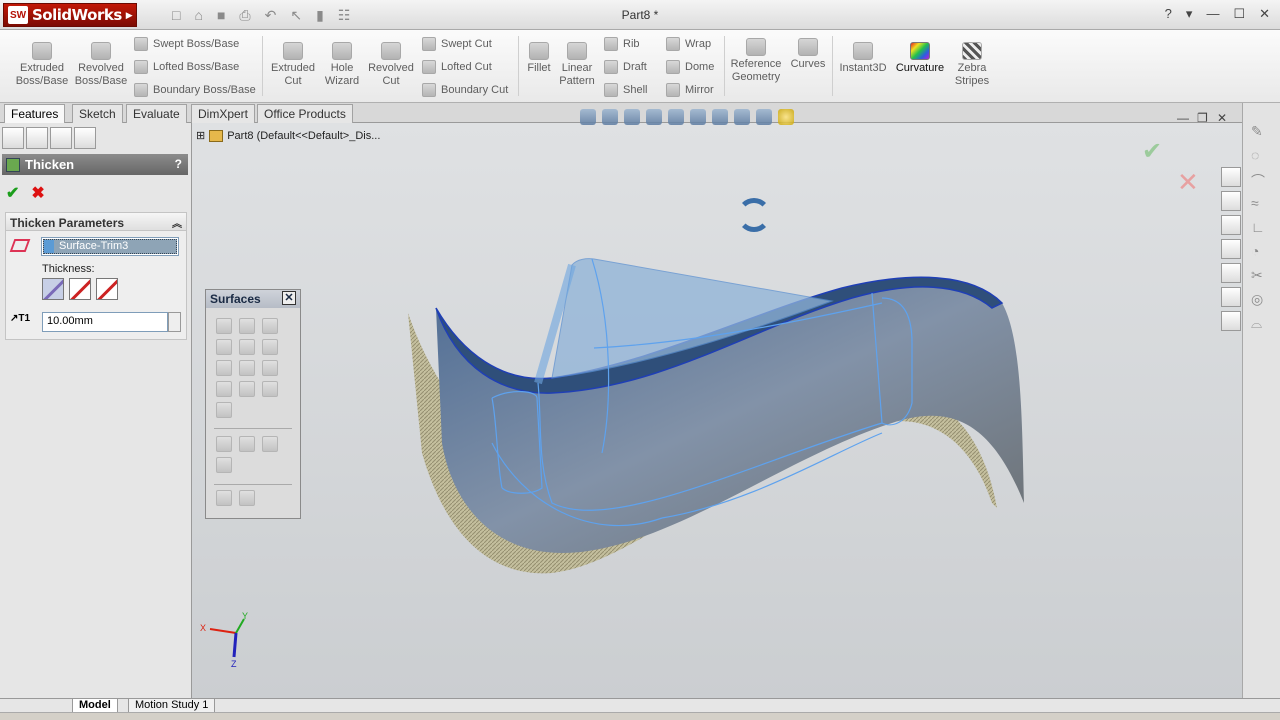 Image resolution: width=1280 pixels, height=720 pixels. Describe the element at coordinates (101, 65) in the screenshot. I see `revolved-boss-button: Revolved Boss/Base` at that location.